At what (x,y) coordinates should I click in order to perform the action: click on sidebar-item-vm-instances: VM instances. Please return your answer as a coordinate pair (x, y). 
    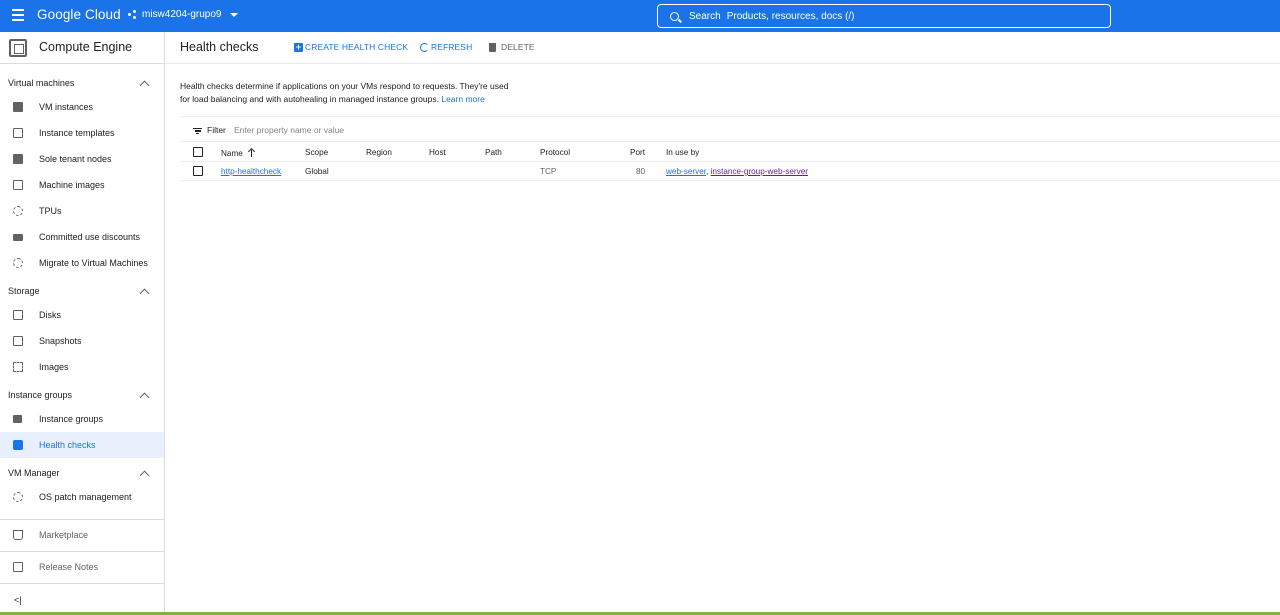
    Looking at the image, I should click on (82, 107).